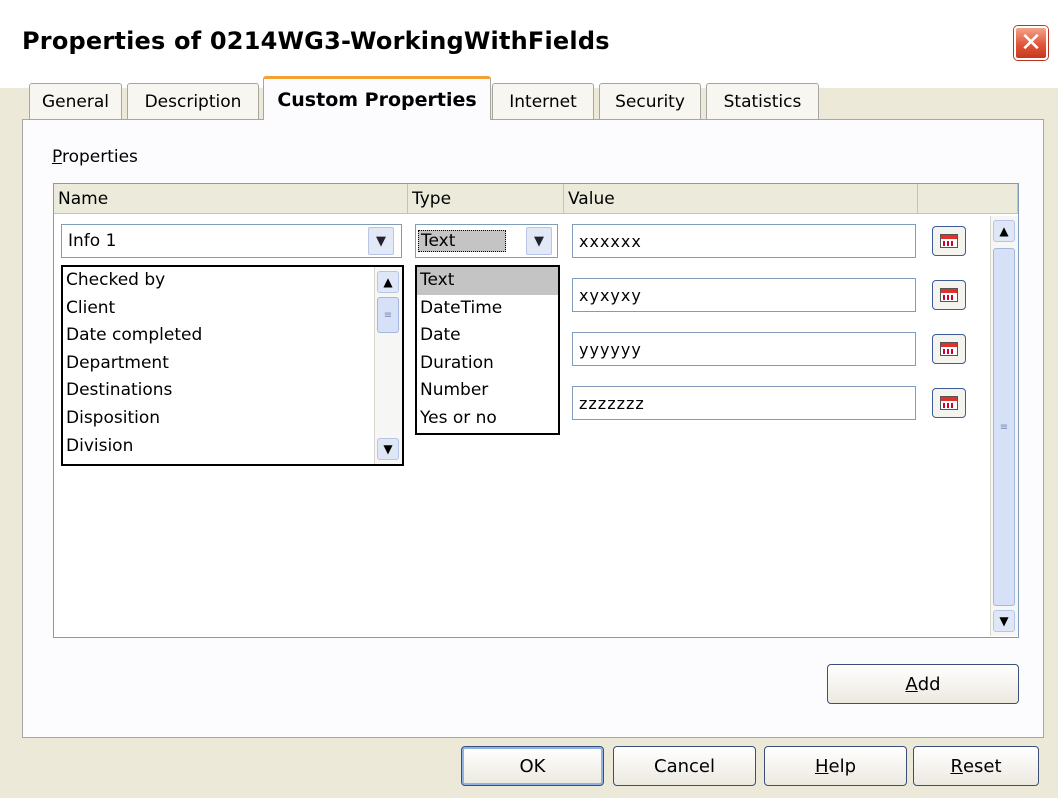  I want to click on cancel-button: Cancel, so click(684, 766).